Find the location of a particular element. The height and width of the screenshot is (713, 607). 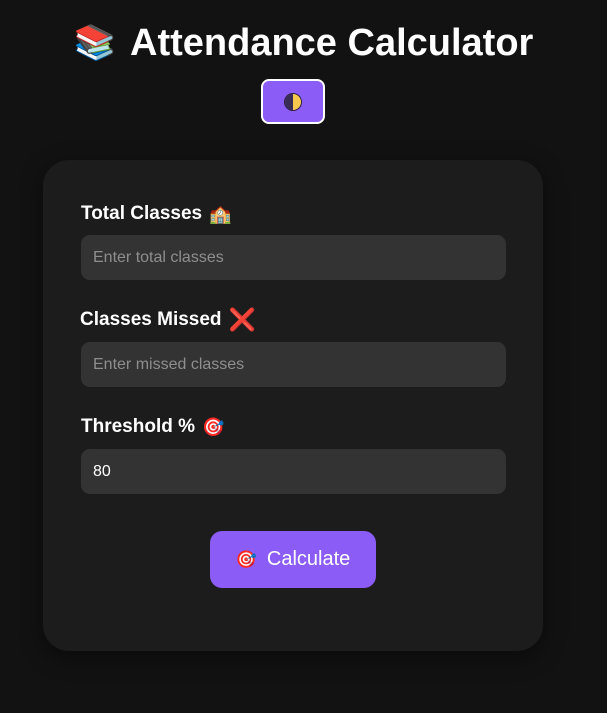

calculate-button: 🎯 Calculate is located at coordinates (293, 559).